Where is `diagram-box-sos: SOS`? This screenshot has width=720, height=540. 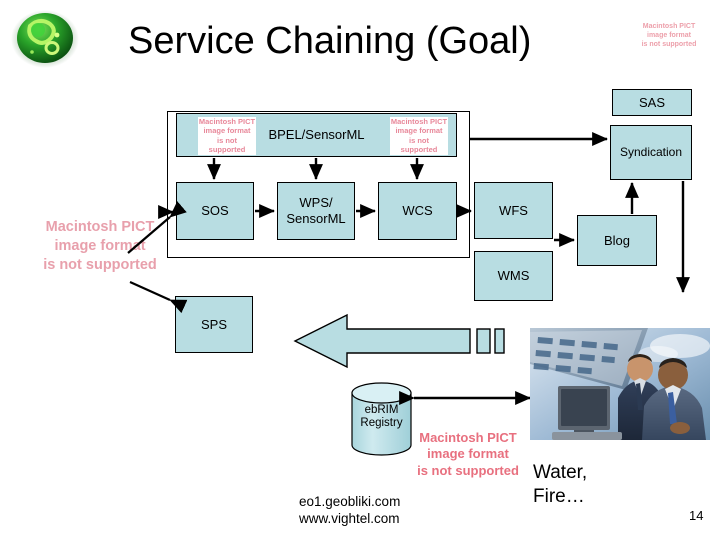
diagram-box-sos: SOS is located at coordinates (215, 211).